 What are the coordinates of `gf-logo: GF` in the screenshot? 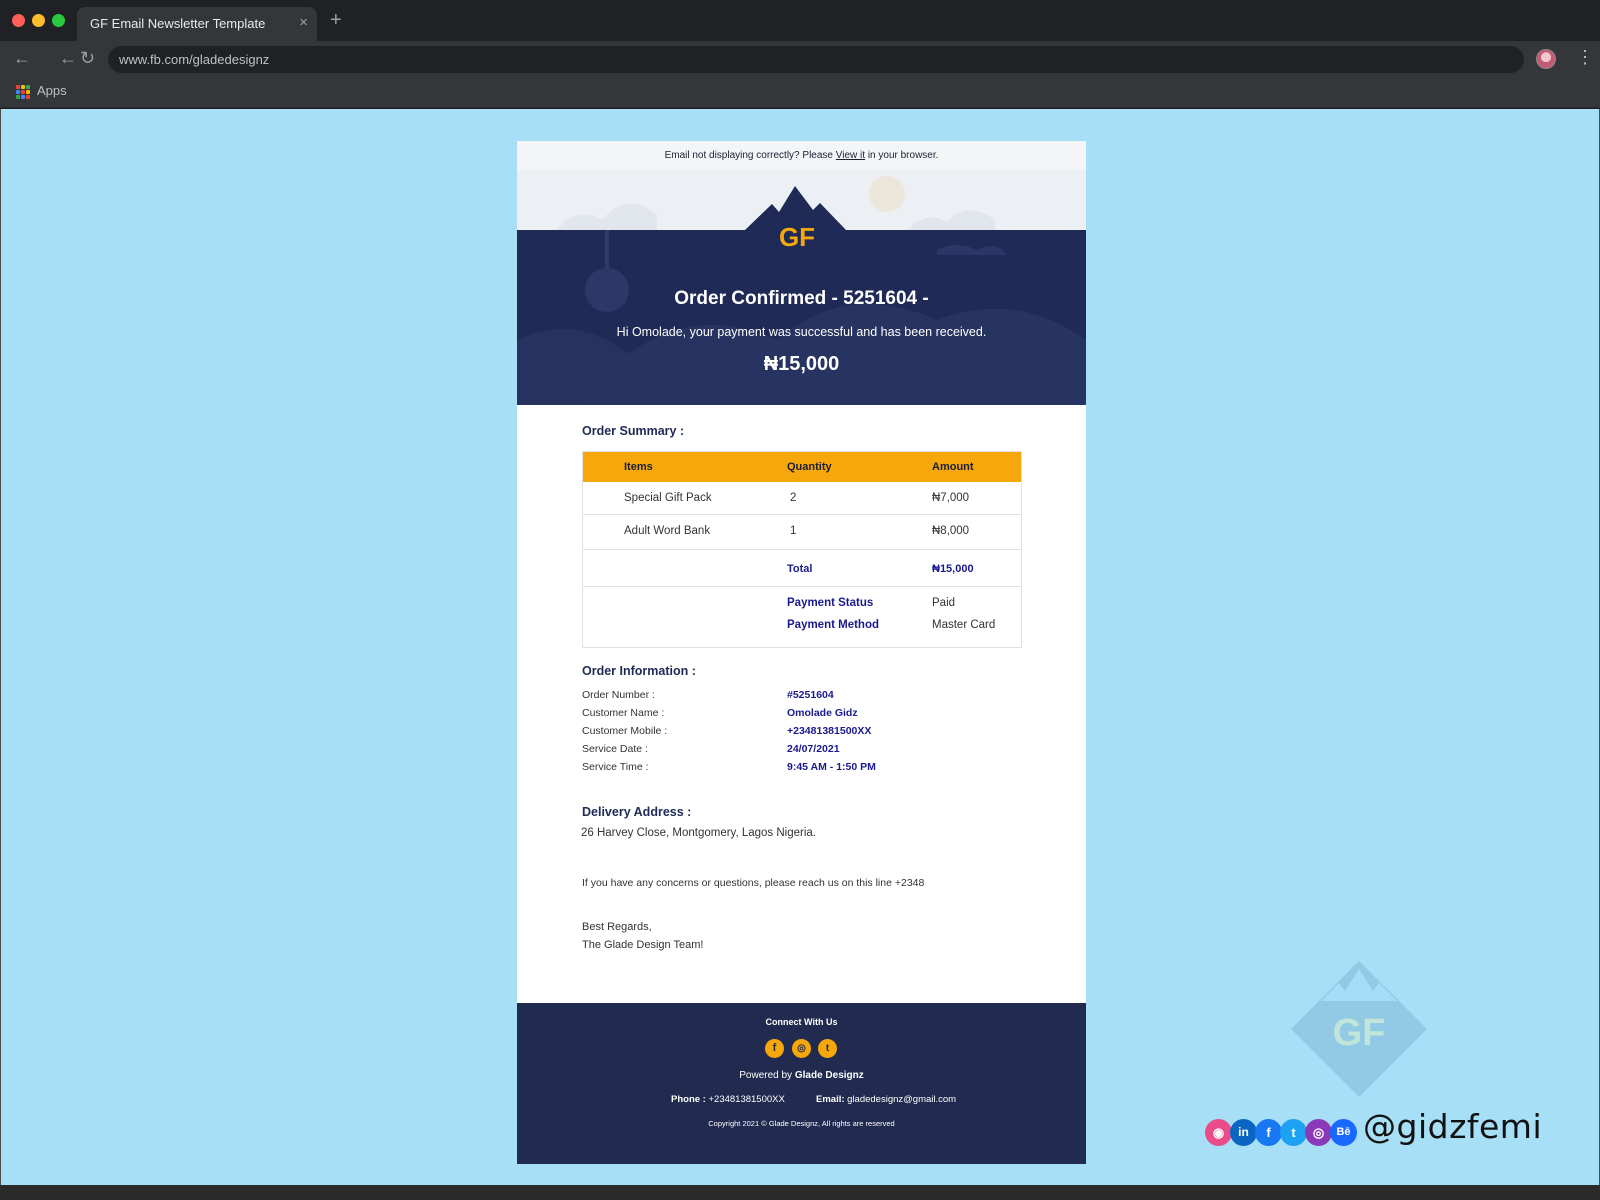 It's located at (797, 237).